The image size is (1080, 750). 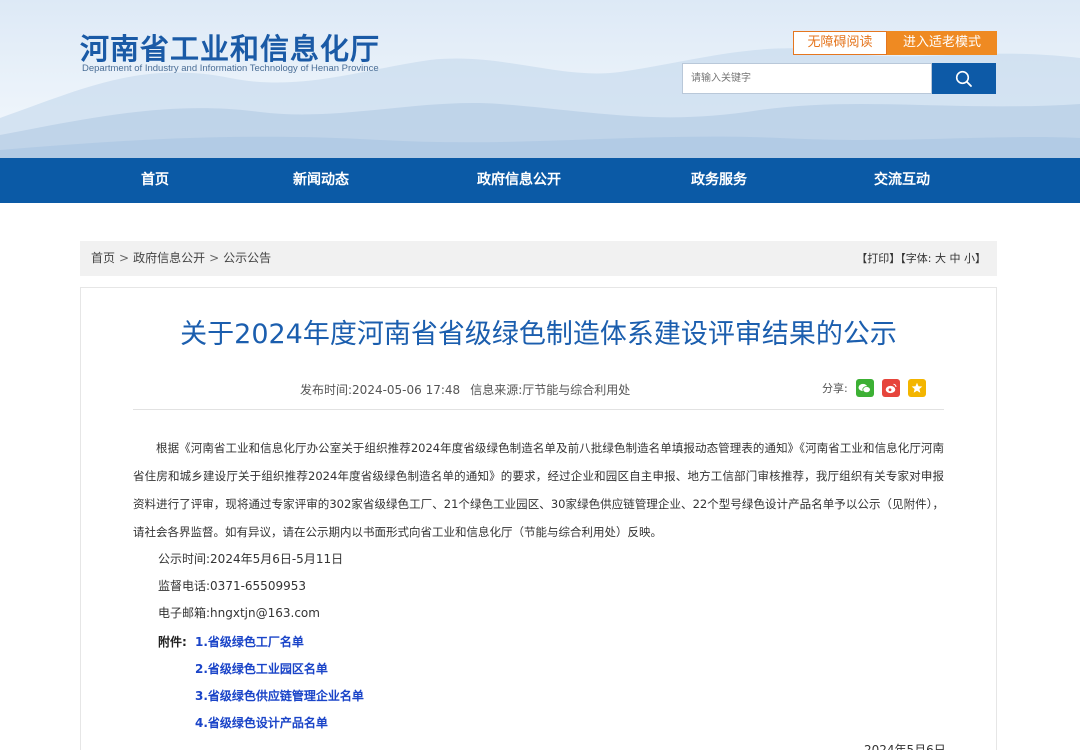 What do you see at coordinates (519, 180) in the screenshot?
I see `nav-item-gov-info: 政府信息公开` at bounding box center [519, 180].